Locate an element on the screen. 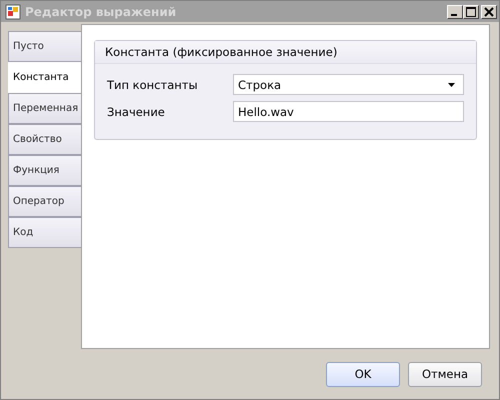  group-title: Константа (фиксированное значение) is located at coordinates (285, 52).